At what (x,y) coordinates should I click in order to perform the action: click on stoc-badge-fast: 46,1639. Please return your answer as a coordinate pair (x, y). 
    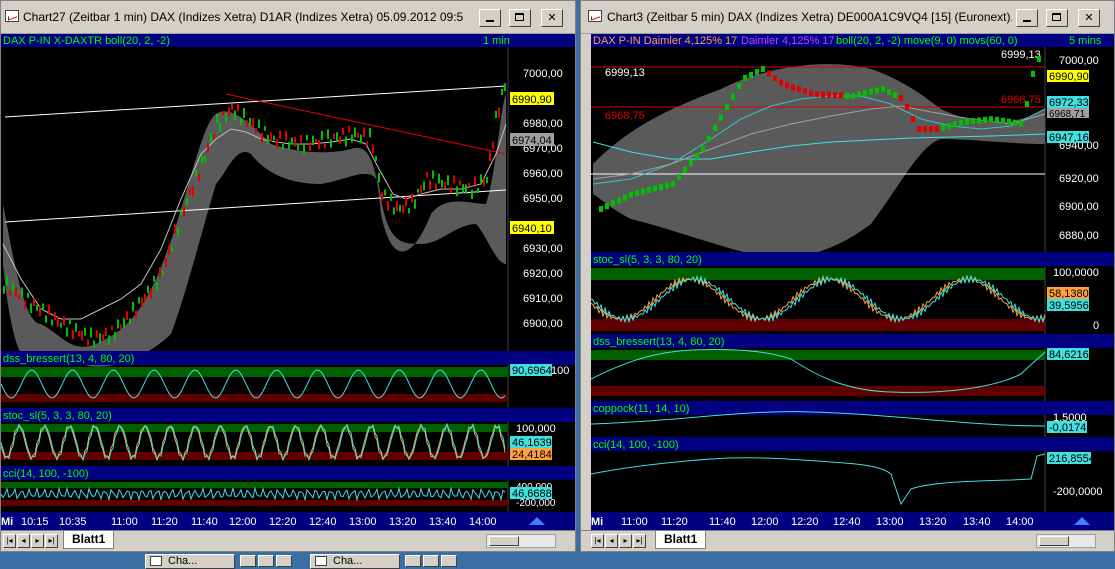
    Looking at the image, I should click on (532, 443).